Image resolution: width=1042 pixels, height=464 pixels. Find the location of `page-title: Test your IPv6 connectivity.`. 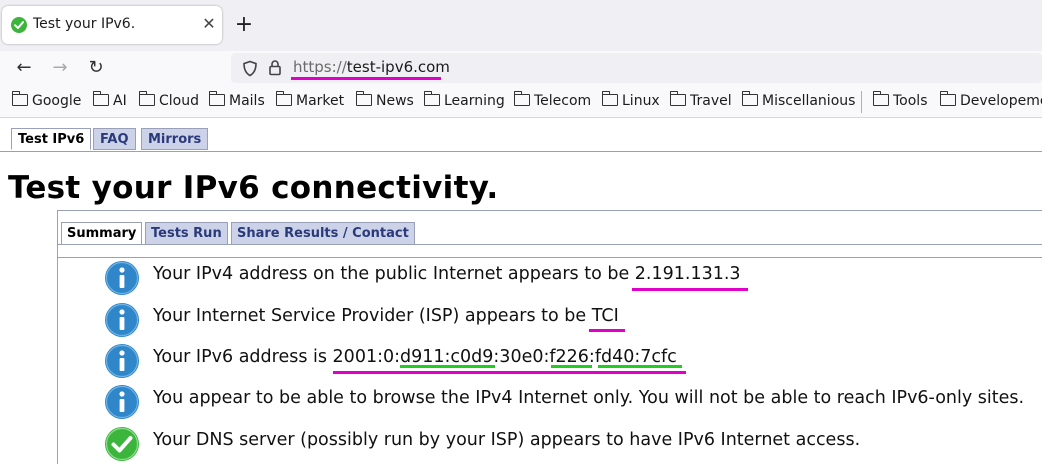

page-title: Test your IPv6 connectivity. is located at coordinates (253, 188).